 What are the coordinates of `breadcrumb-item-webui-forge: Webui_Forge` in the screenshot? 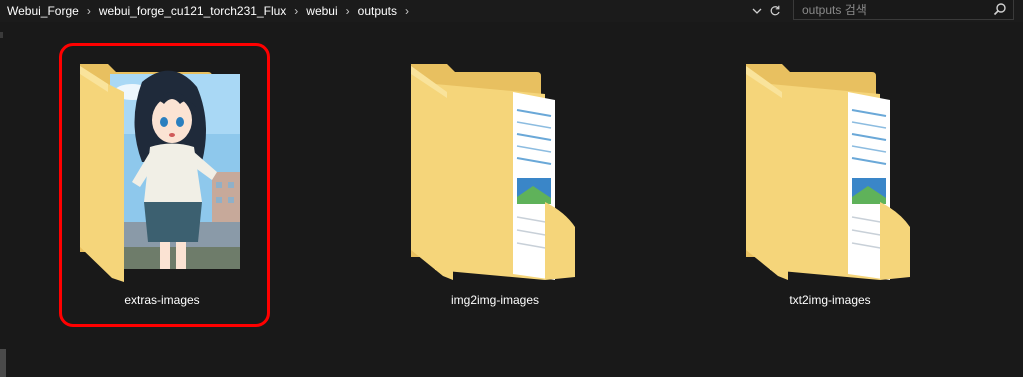 It's located at (42, 11).